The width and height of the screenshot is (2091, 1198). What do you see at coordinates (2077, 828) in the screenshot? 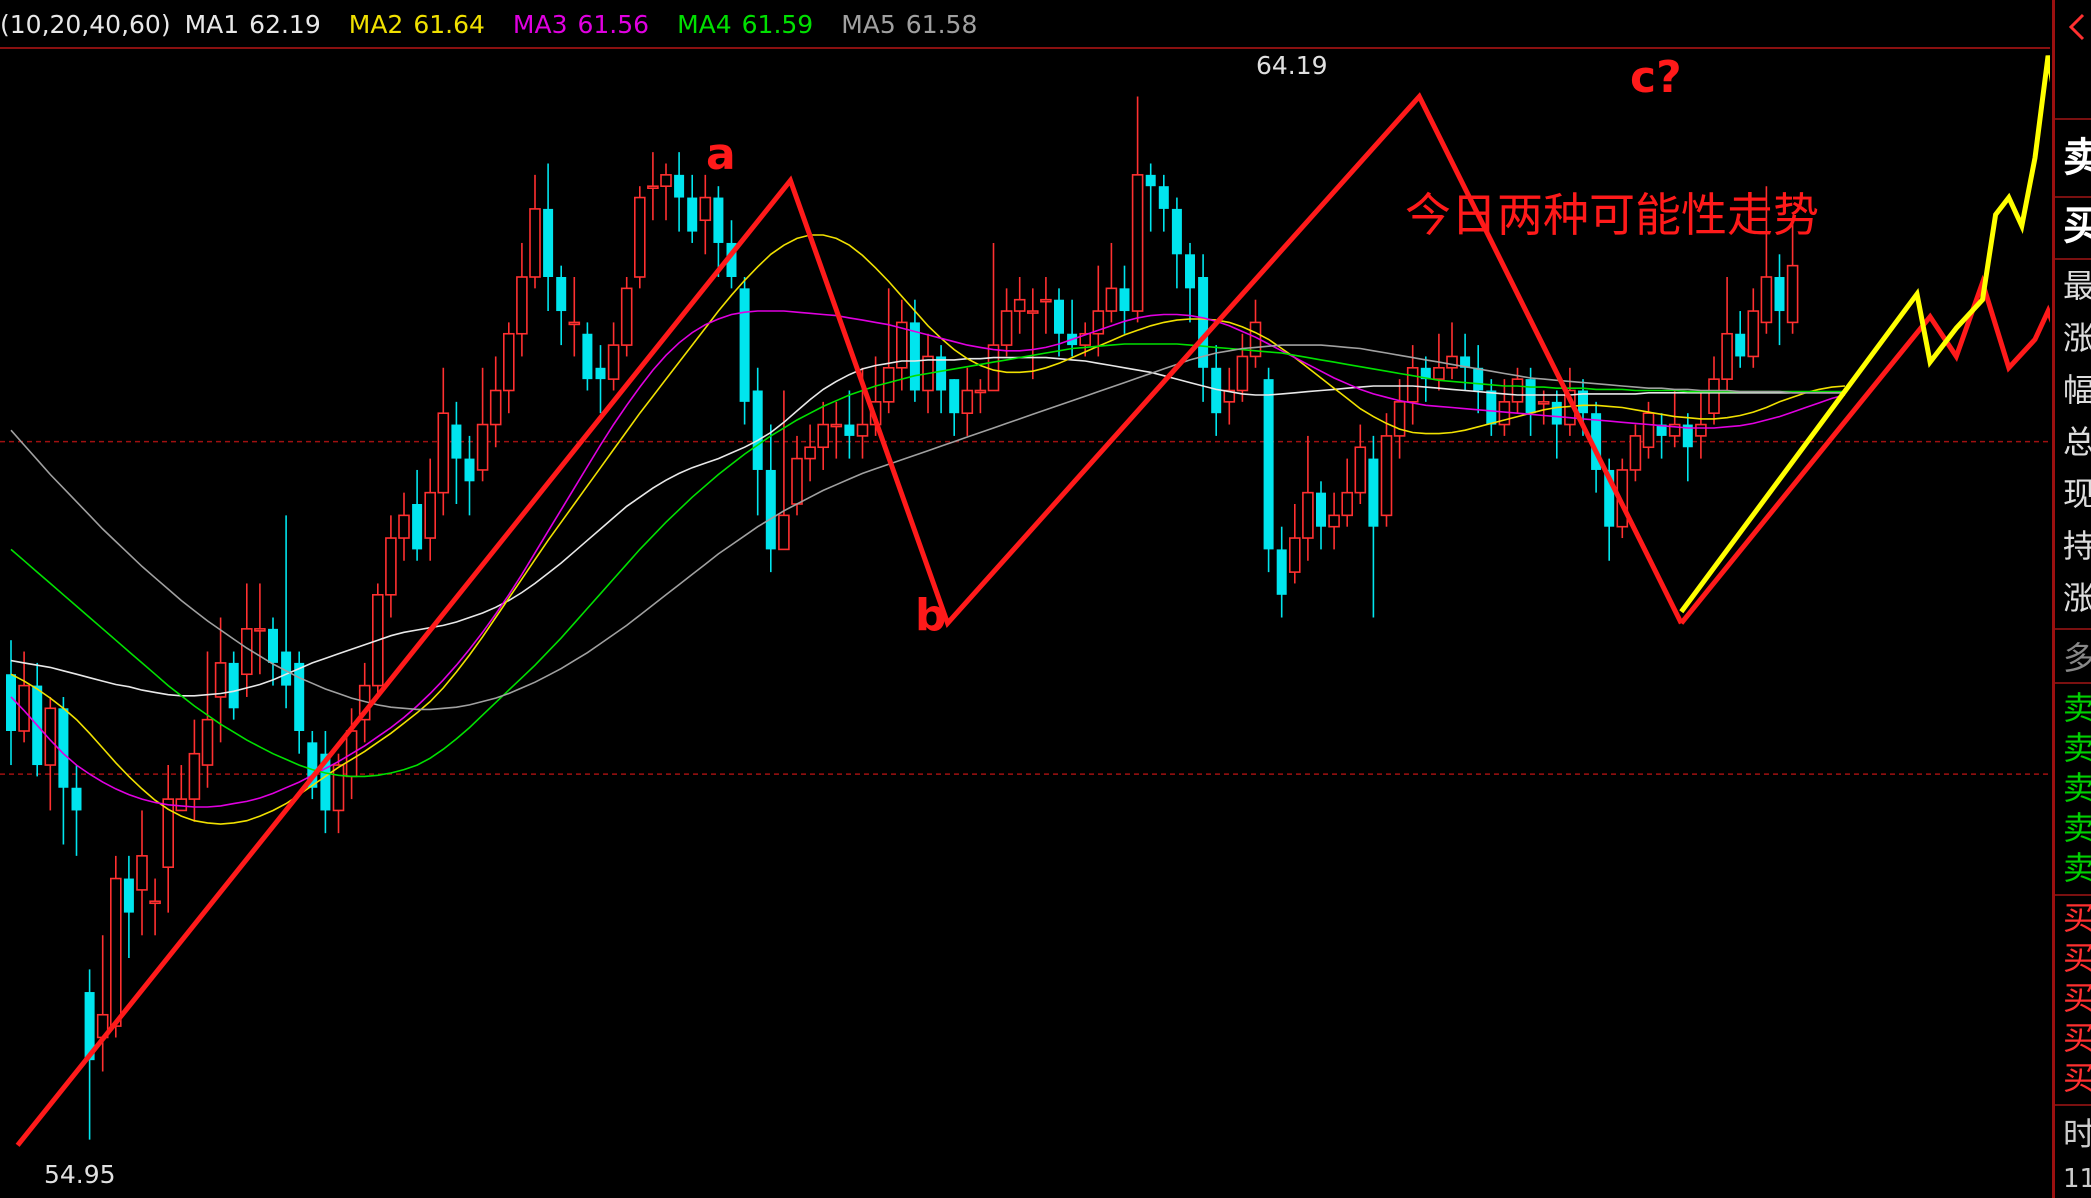
I see `sell-level-2: 卖` at bounding box center [2077, 828].